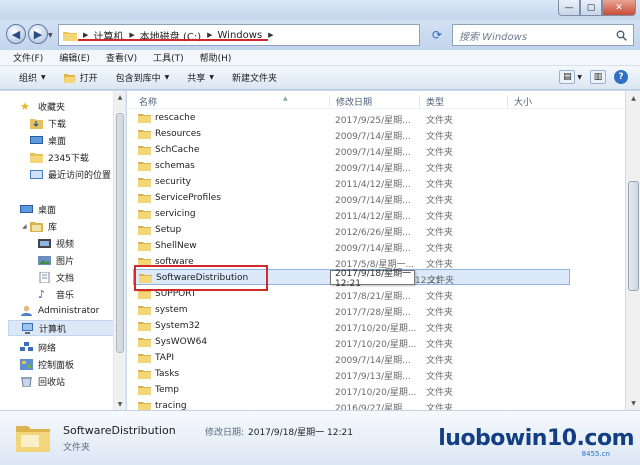 This screenshot has width=640, height=465. Describe the element at coordinates (437, 35) in the screenshot. I see `refresh-button: ⟳` at that location.